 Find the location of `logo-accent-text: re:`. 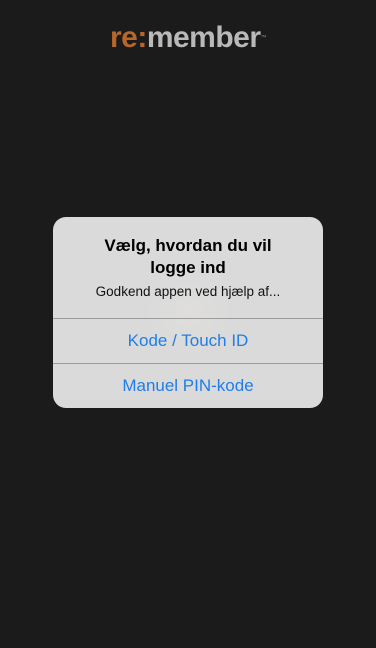

logo-accent-text: re: is located at coordinates (128, 37).